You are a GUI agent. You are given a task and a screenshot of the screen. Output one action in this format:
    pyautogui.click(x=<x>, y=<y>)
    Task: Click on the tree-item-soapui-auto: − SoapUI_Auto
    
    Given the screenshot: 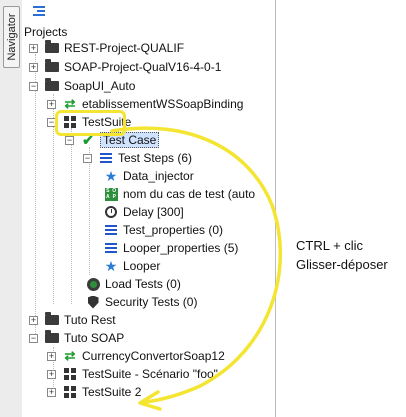 What is the action you would take?
    pyautogui.click(x=82, y=86)
    